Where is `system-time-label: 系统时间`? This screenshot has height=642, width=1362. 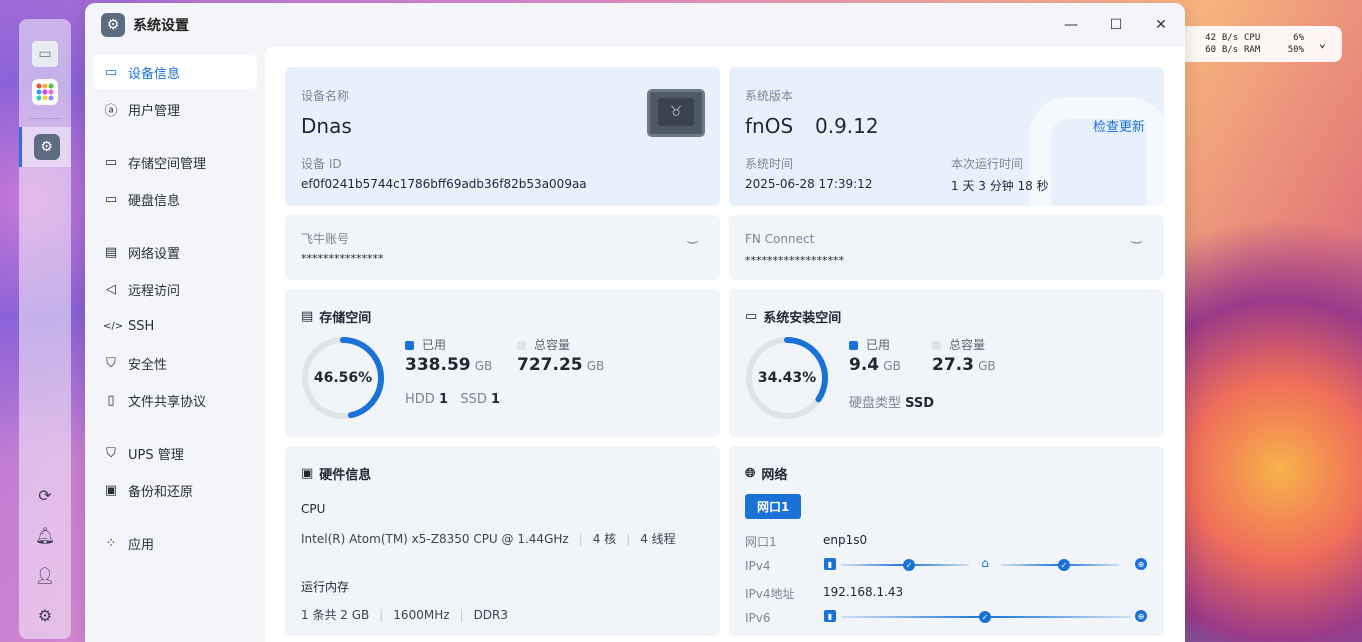 system-time-label: 系统时间 is located at coordinates (769, 164).